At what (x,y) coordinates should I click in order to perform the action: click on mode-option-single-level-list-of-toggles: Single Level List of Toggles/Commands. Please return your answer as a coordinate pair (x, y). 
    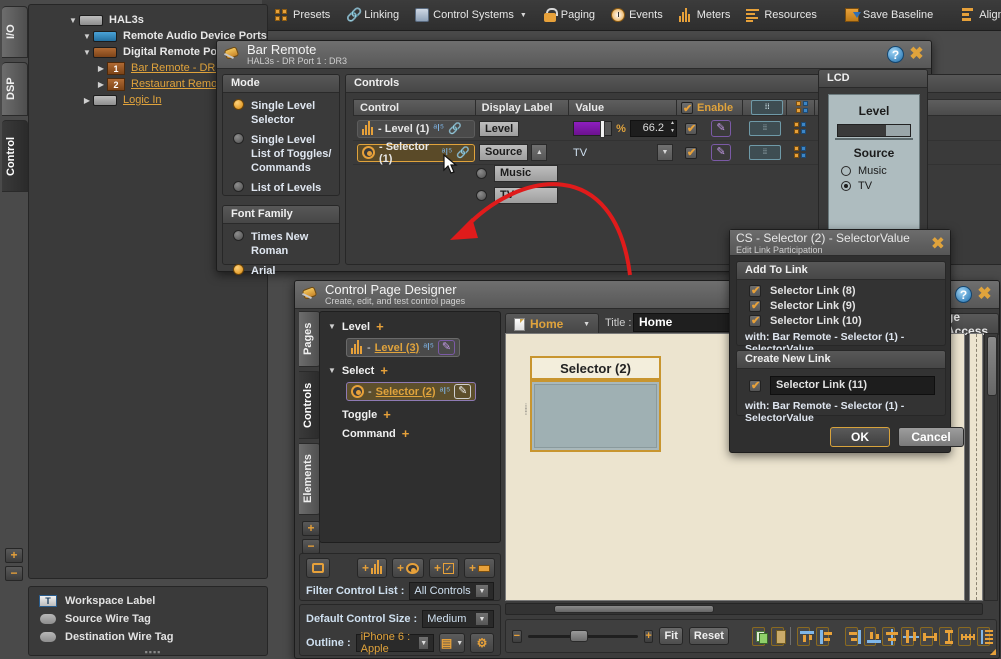
    Looking at the image, I should click on (286, 154).